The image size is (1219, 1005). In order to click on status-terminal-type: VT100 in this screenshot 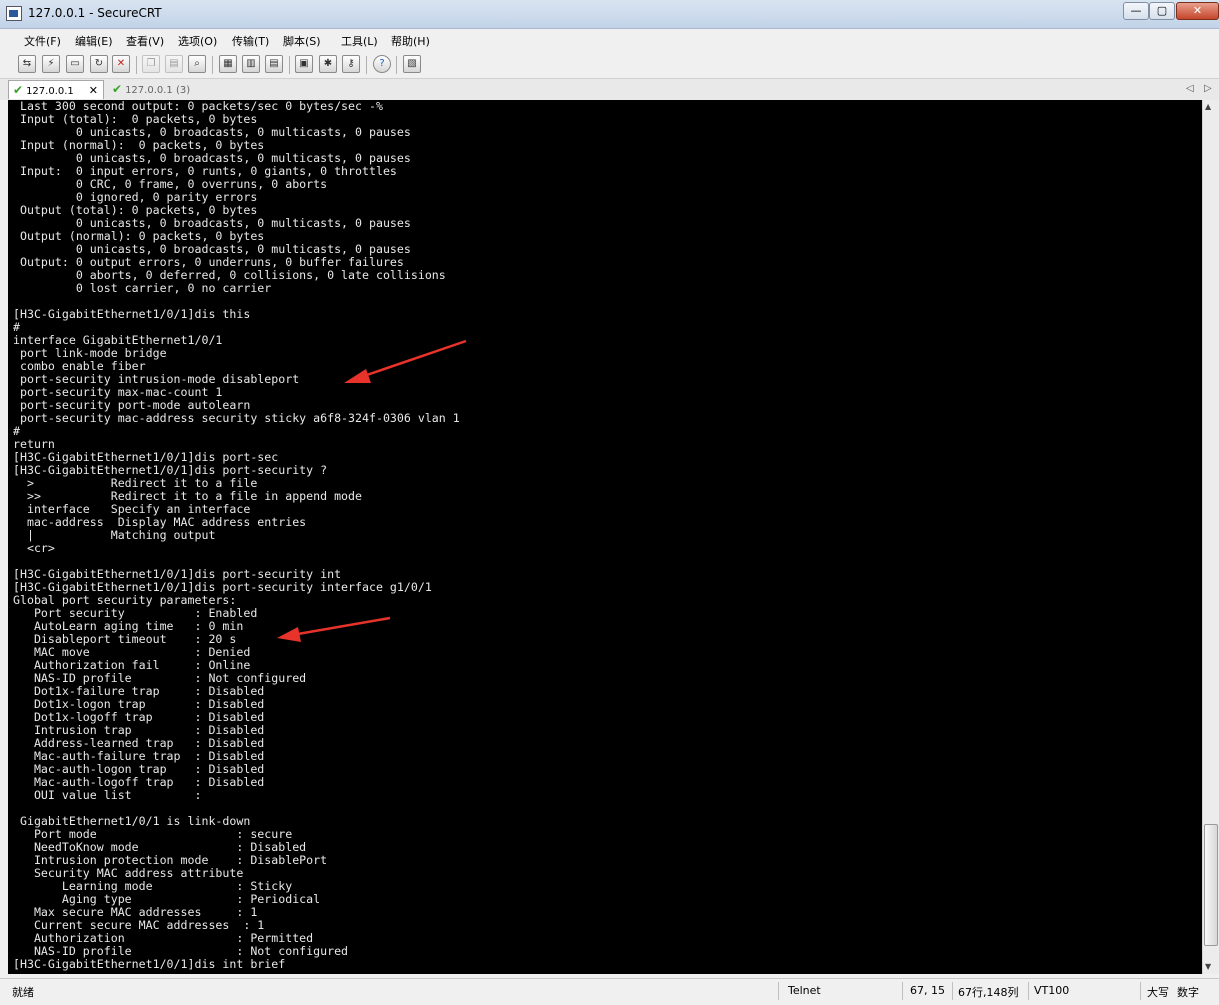, I will do `click(1052, 990)`.